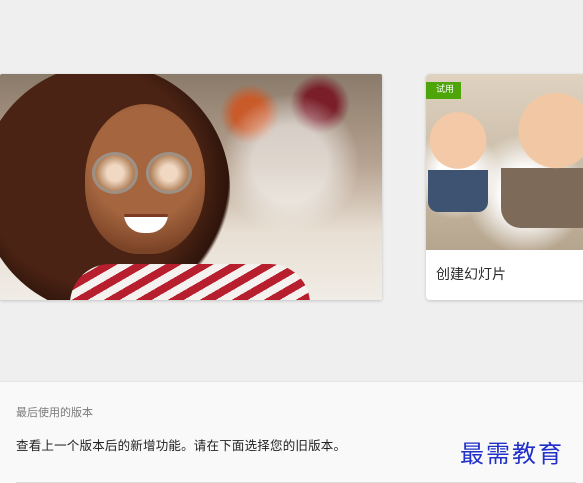 The image size is (583, 483). Describe the element at coordinates (512, 454) in the screenshot. I see `watermark-logo: 最需教育` at that location.